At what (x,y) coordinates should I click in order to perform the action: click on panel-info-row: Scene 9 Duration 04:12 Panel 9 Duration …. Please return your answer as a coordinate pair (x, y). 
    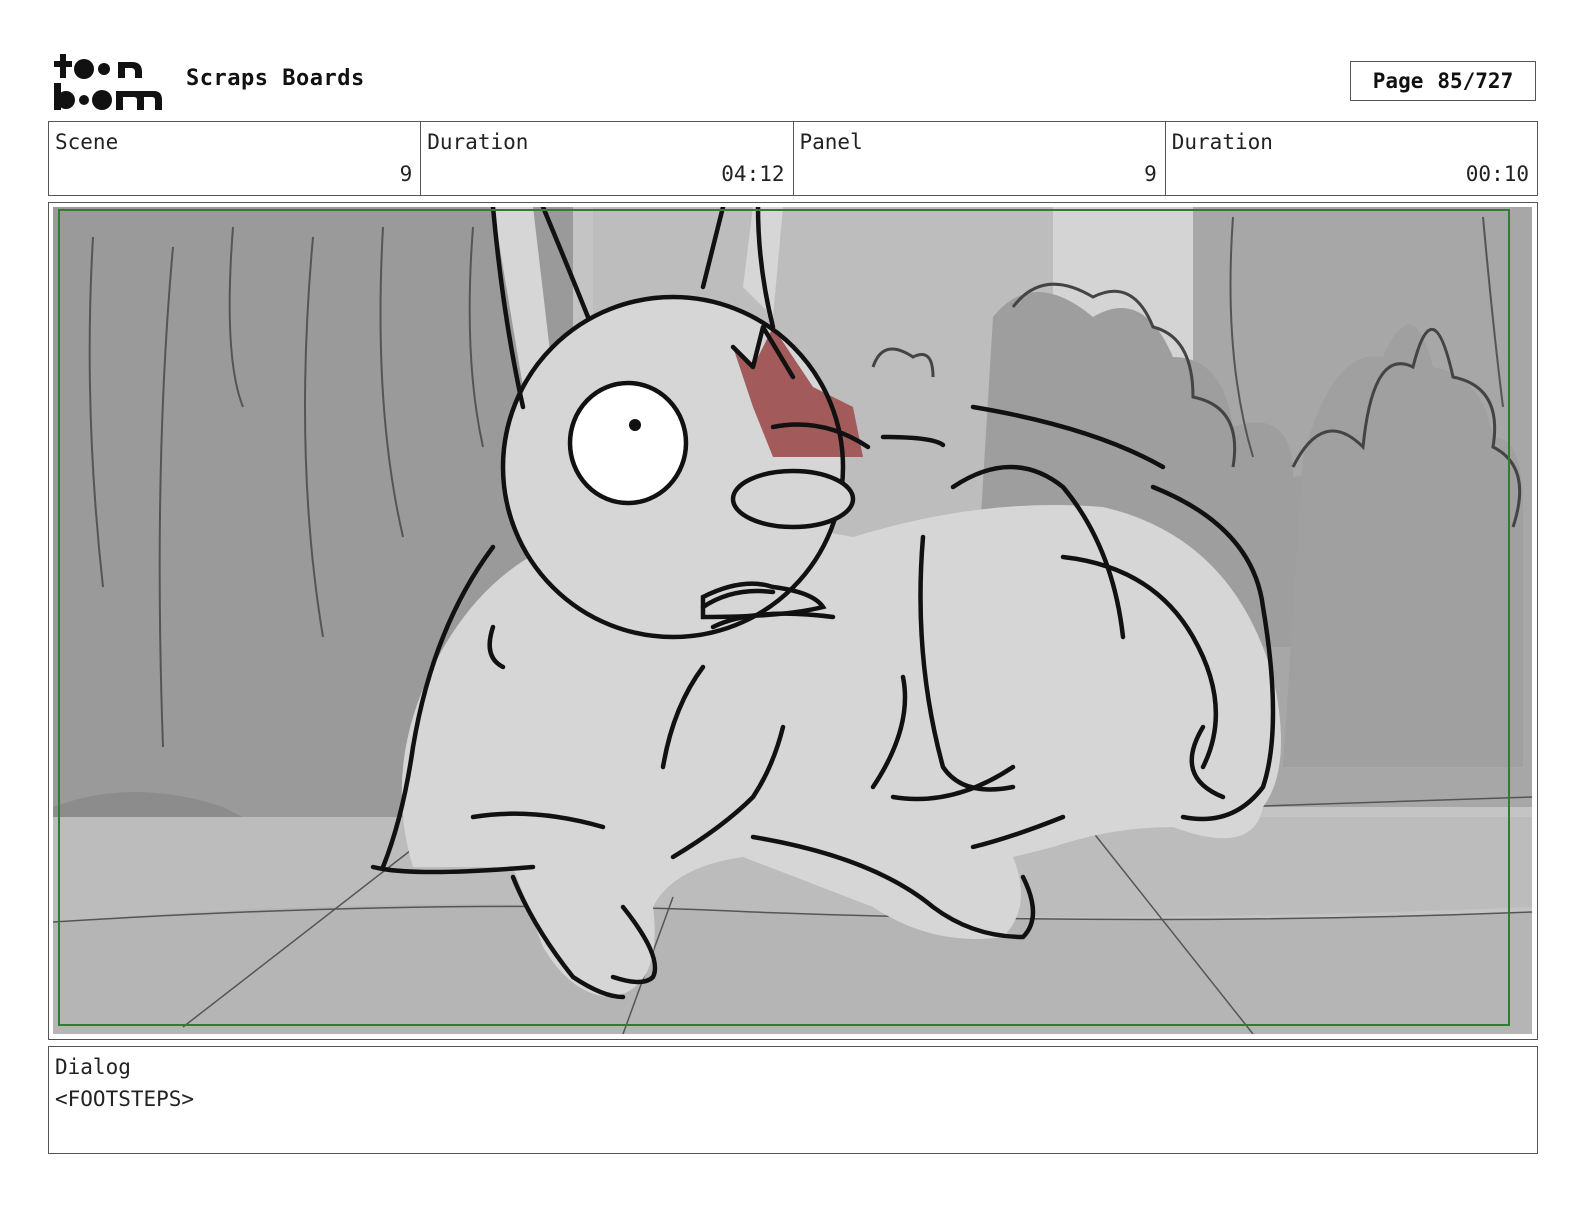
    Looking at the image, I should click on (793, 158).